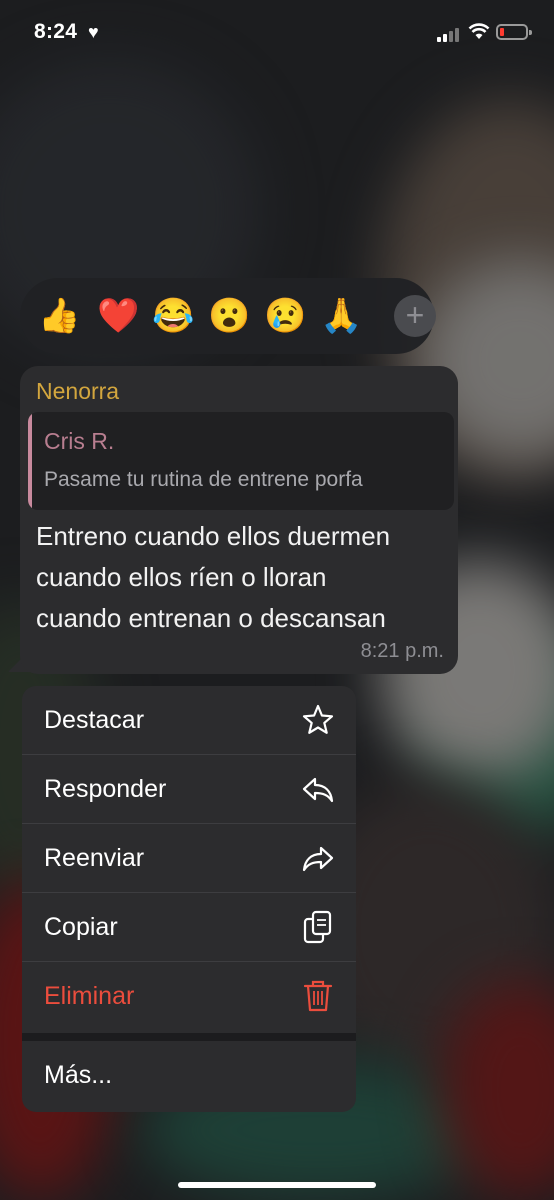  I want to click on trash-icon, so click(318, 996).